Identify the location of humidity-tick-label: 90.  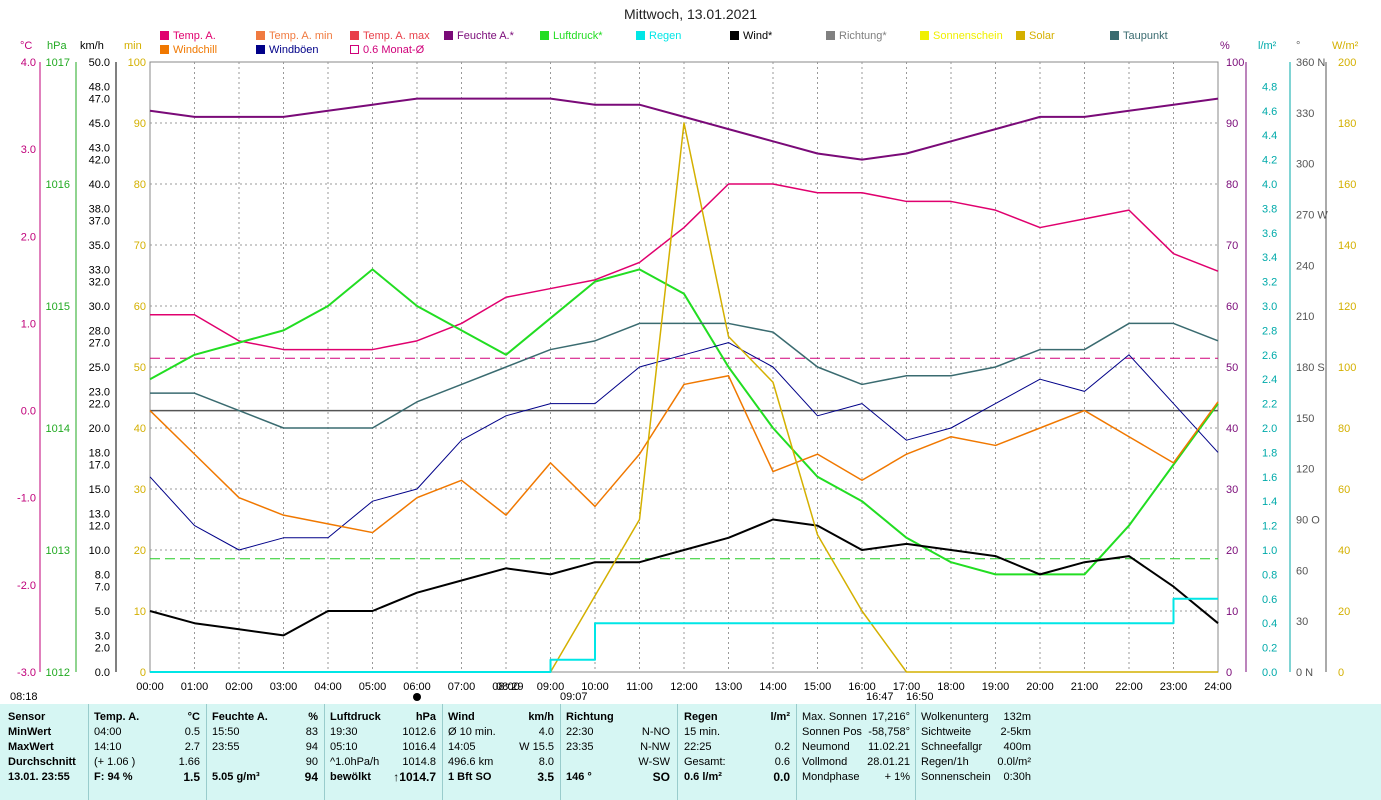
(1232, 124).